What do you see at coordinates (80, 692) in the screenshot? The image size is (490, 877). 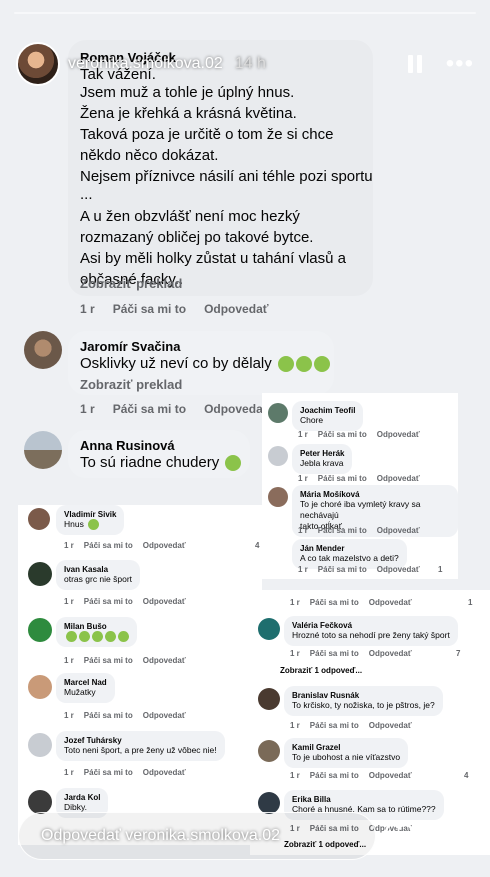 I see `comment-text: Mužatky` at bounding box center [80, 692].